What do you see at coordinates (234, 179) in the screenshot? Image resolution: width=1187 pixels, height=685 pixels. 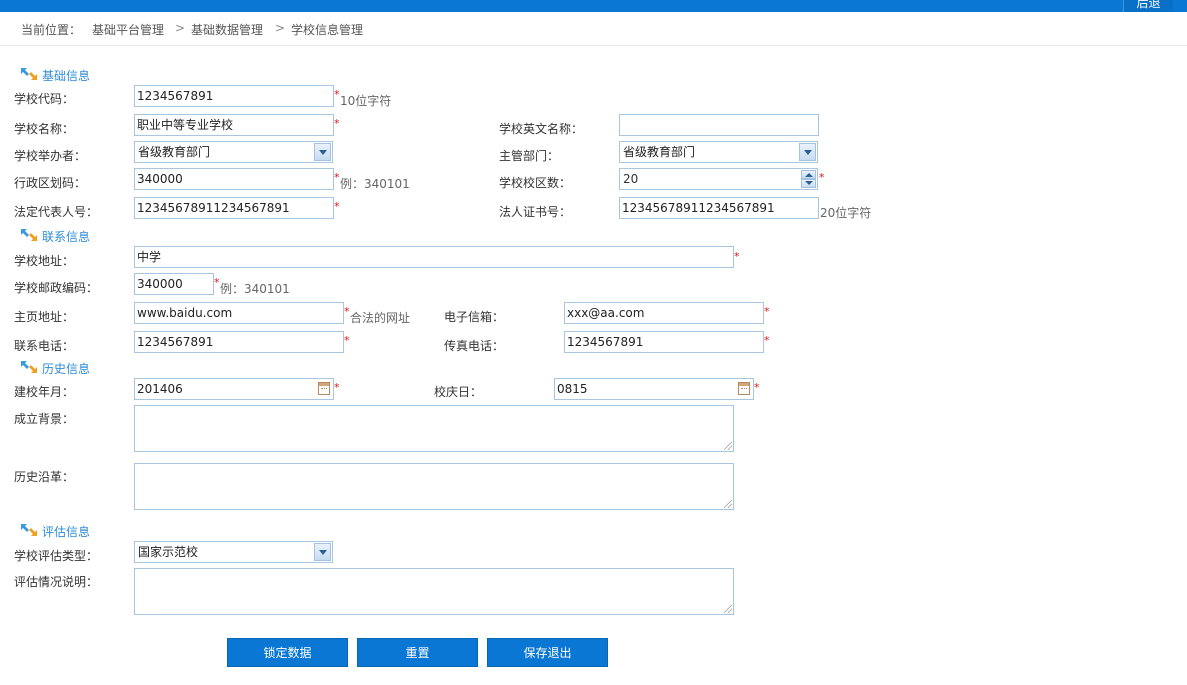 I see `region-code-input: 340000` at bounding box center [234, 179].